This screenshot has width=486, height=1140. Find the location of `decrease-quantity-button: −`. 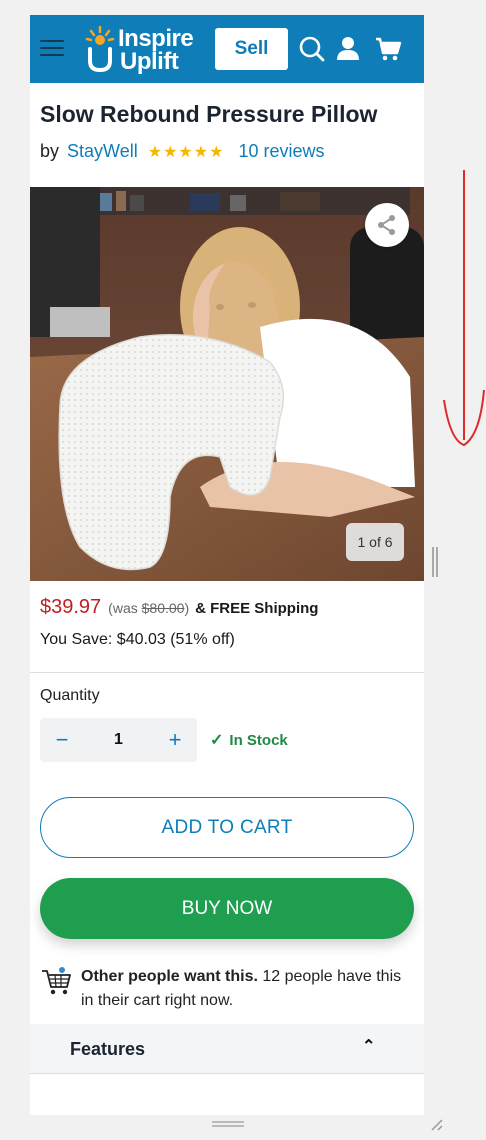

decrease-quantity-button: − is located at coordinates (62, 740).